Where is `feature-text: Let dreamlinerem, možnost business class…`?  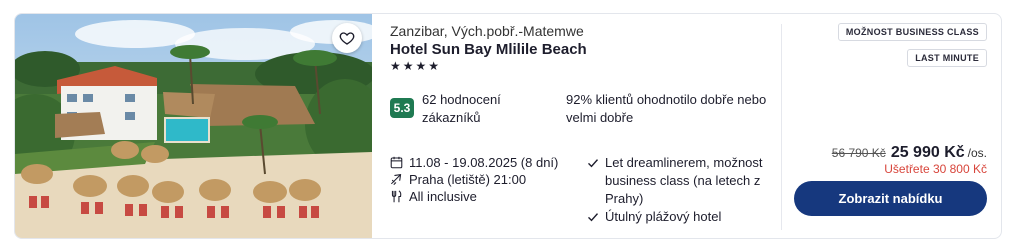
feature-text: Let dreamlinerem, možnost business class… is located at coordinates (684, 180).